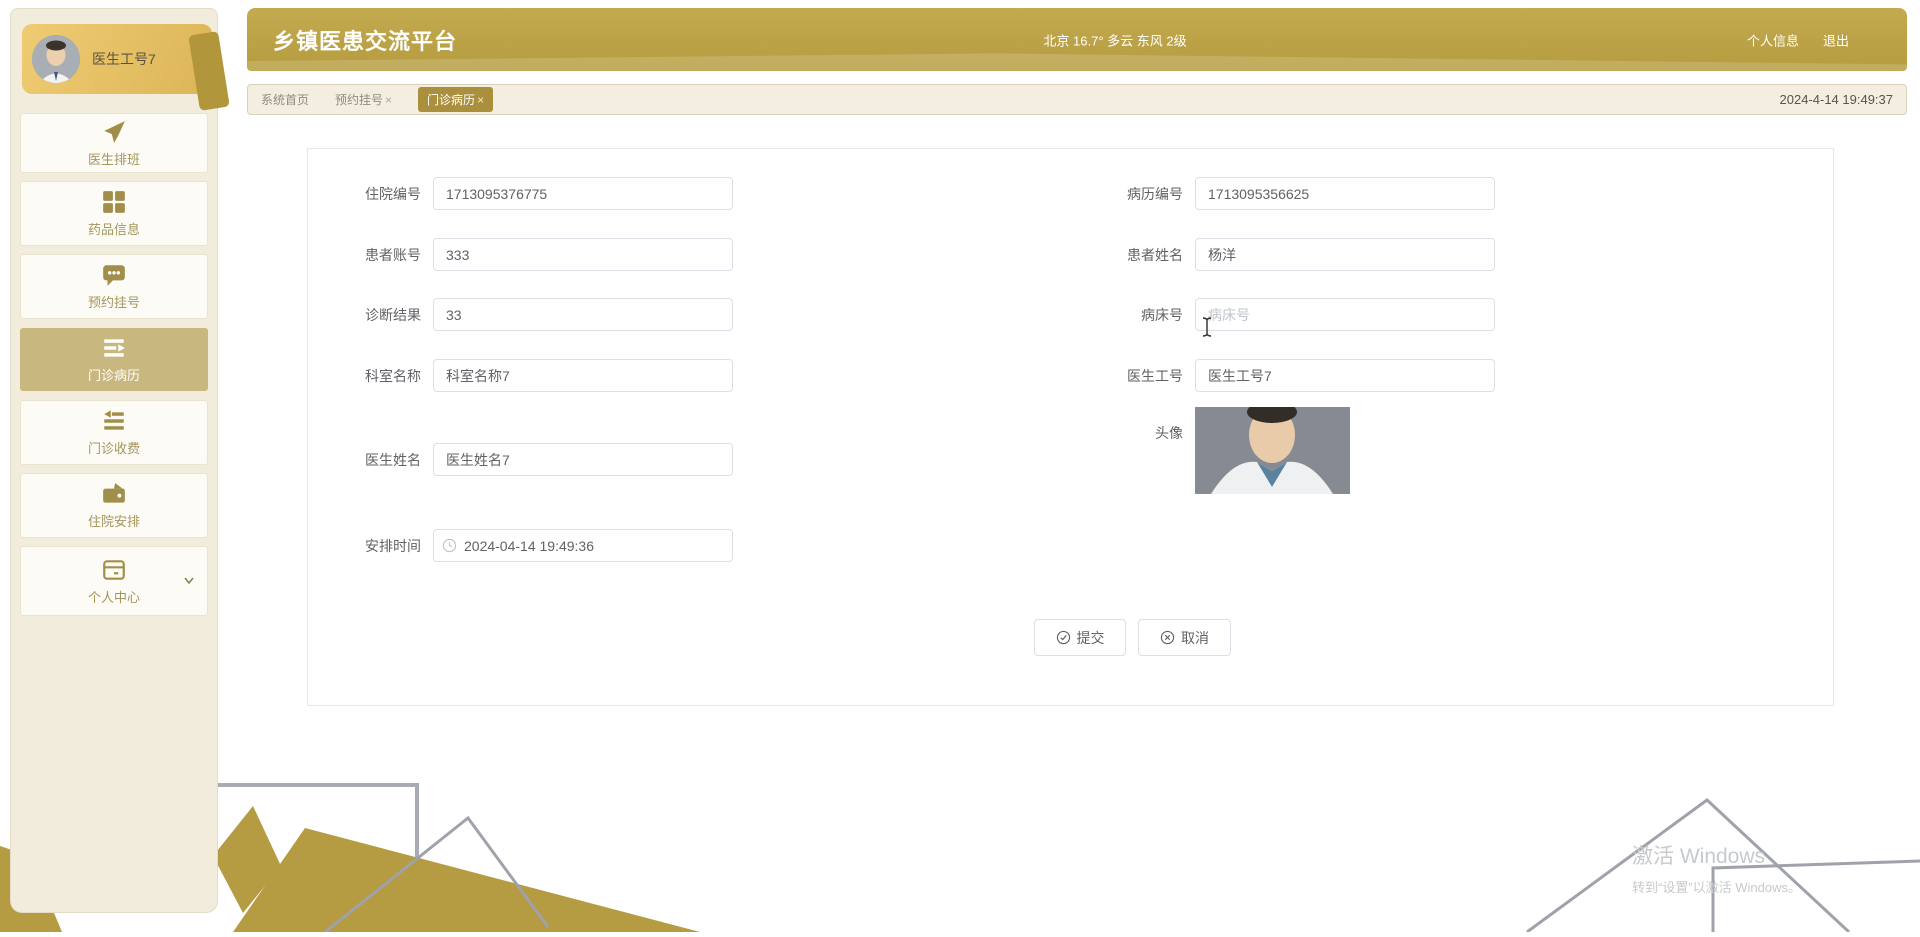  I want to click on user-name: 医生工号7, so click(124, 59).